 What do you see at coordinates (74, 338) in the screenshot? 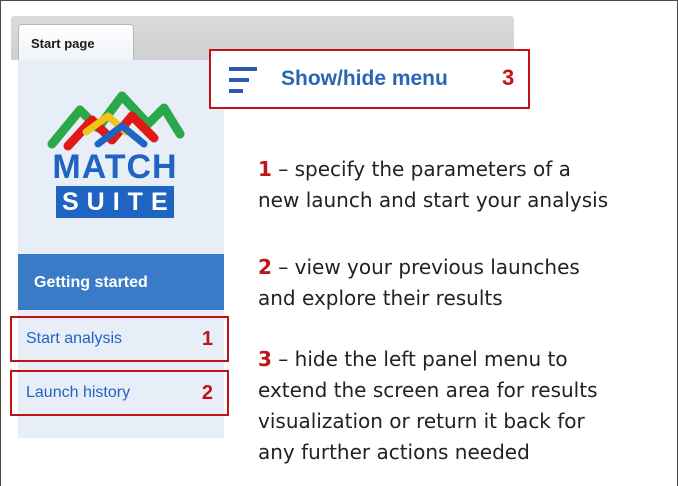
I see `sidebar-item-label: Start analysis` at bounding box center [74, 338].